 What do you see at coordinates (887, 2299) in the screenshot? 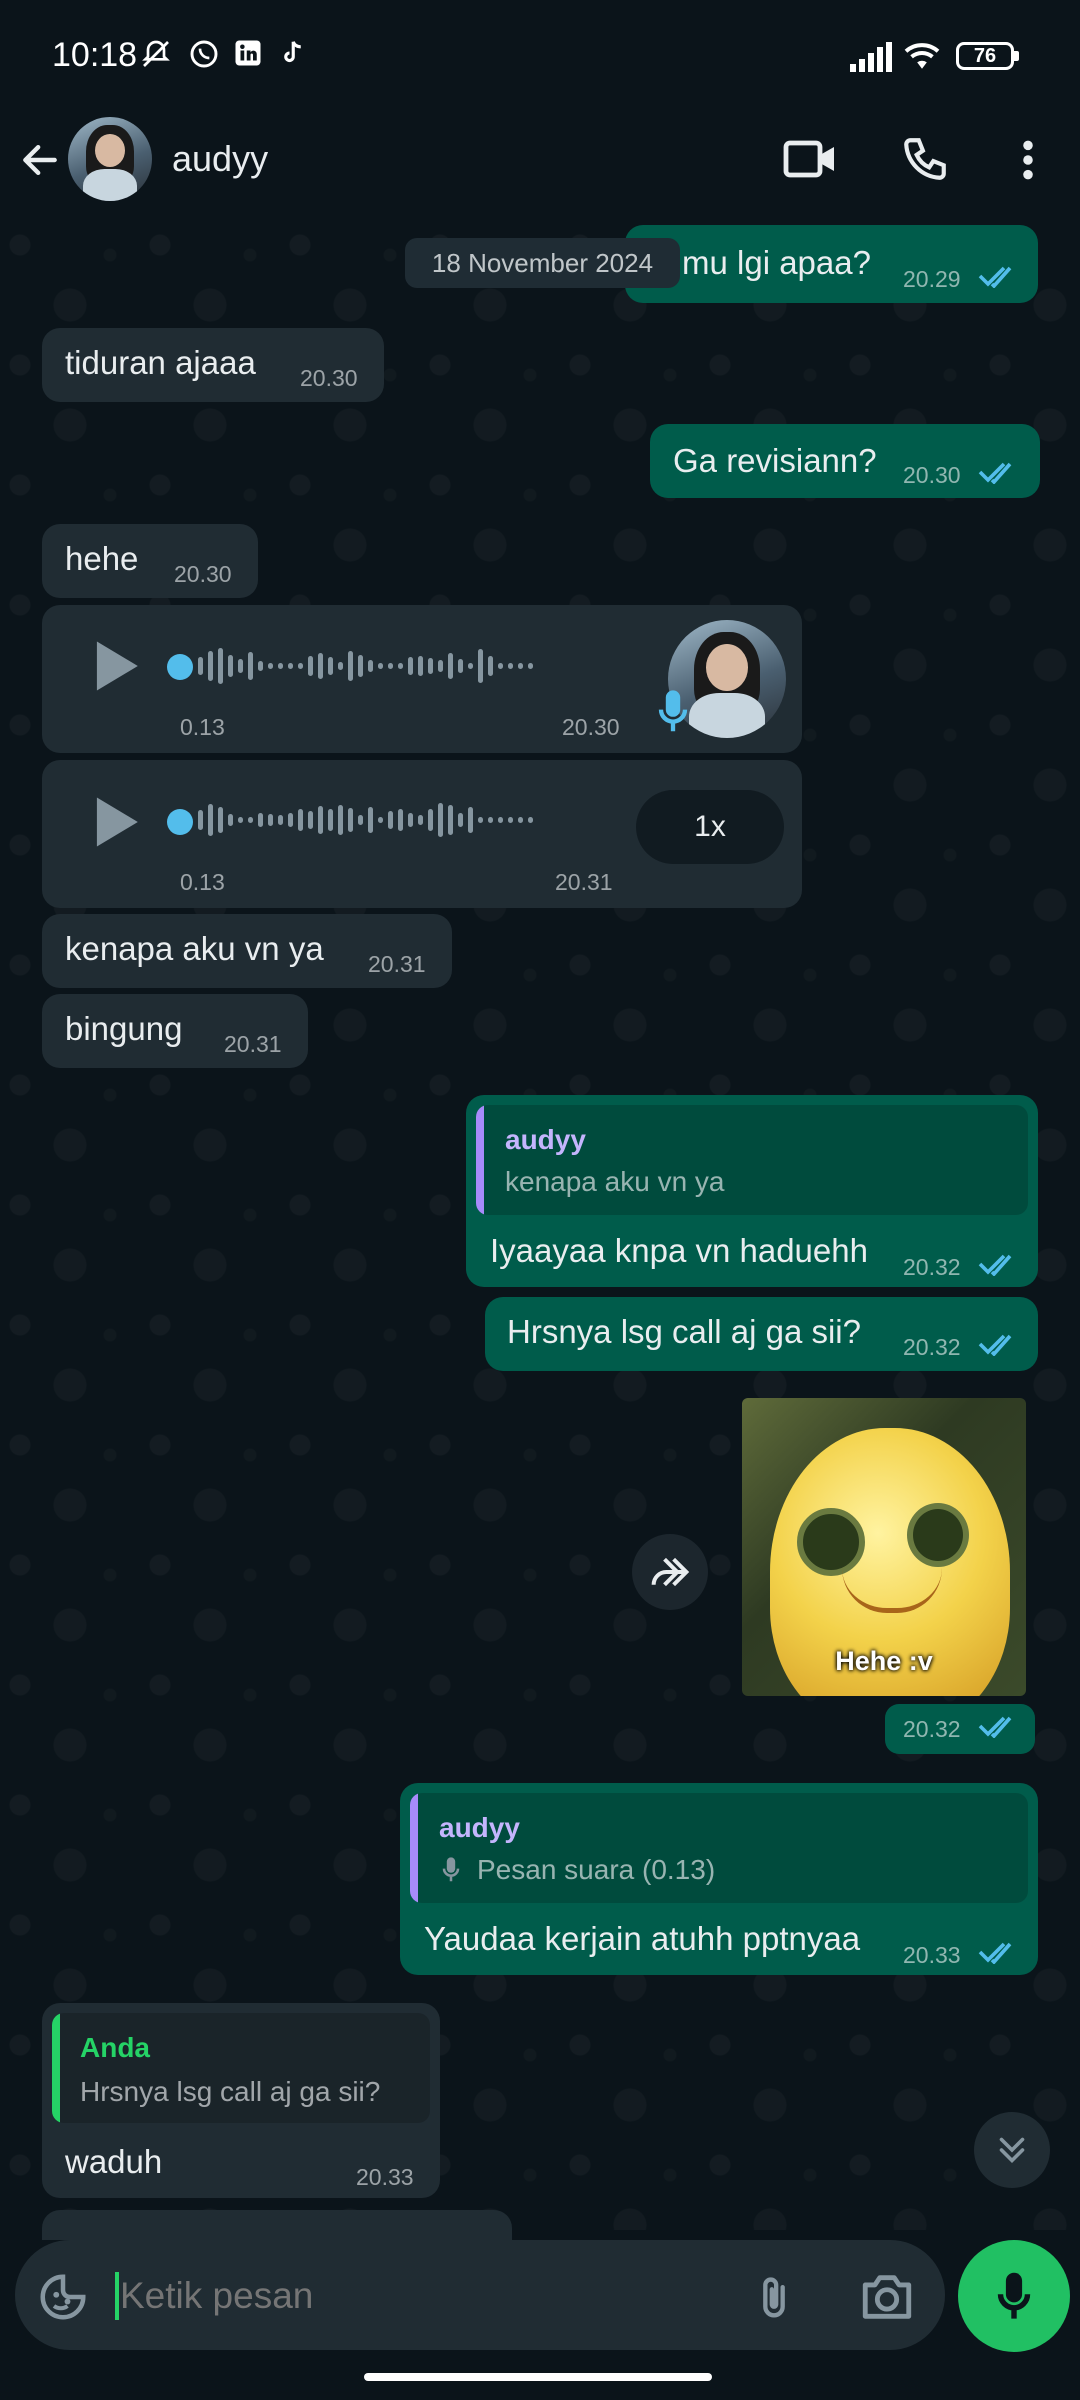
I see `camera-icon` at bounding box center [887, 2299].